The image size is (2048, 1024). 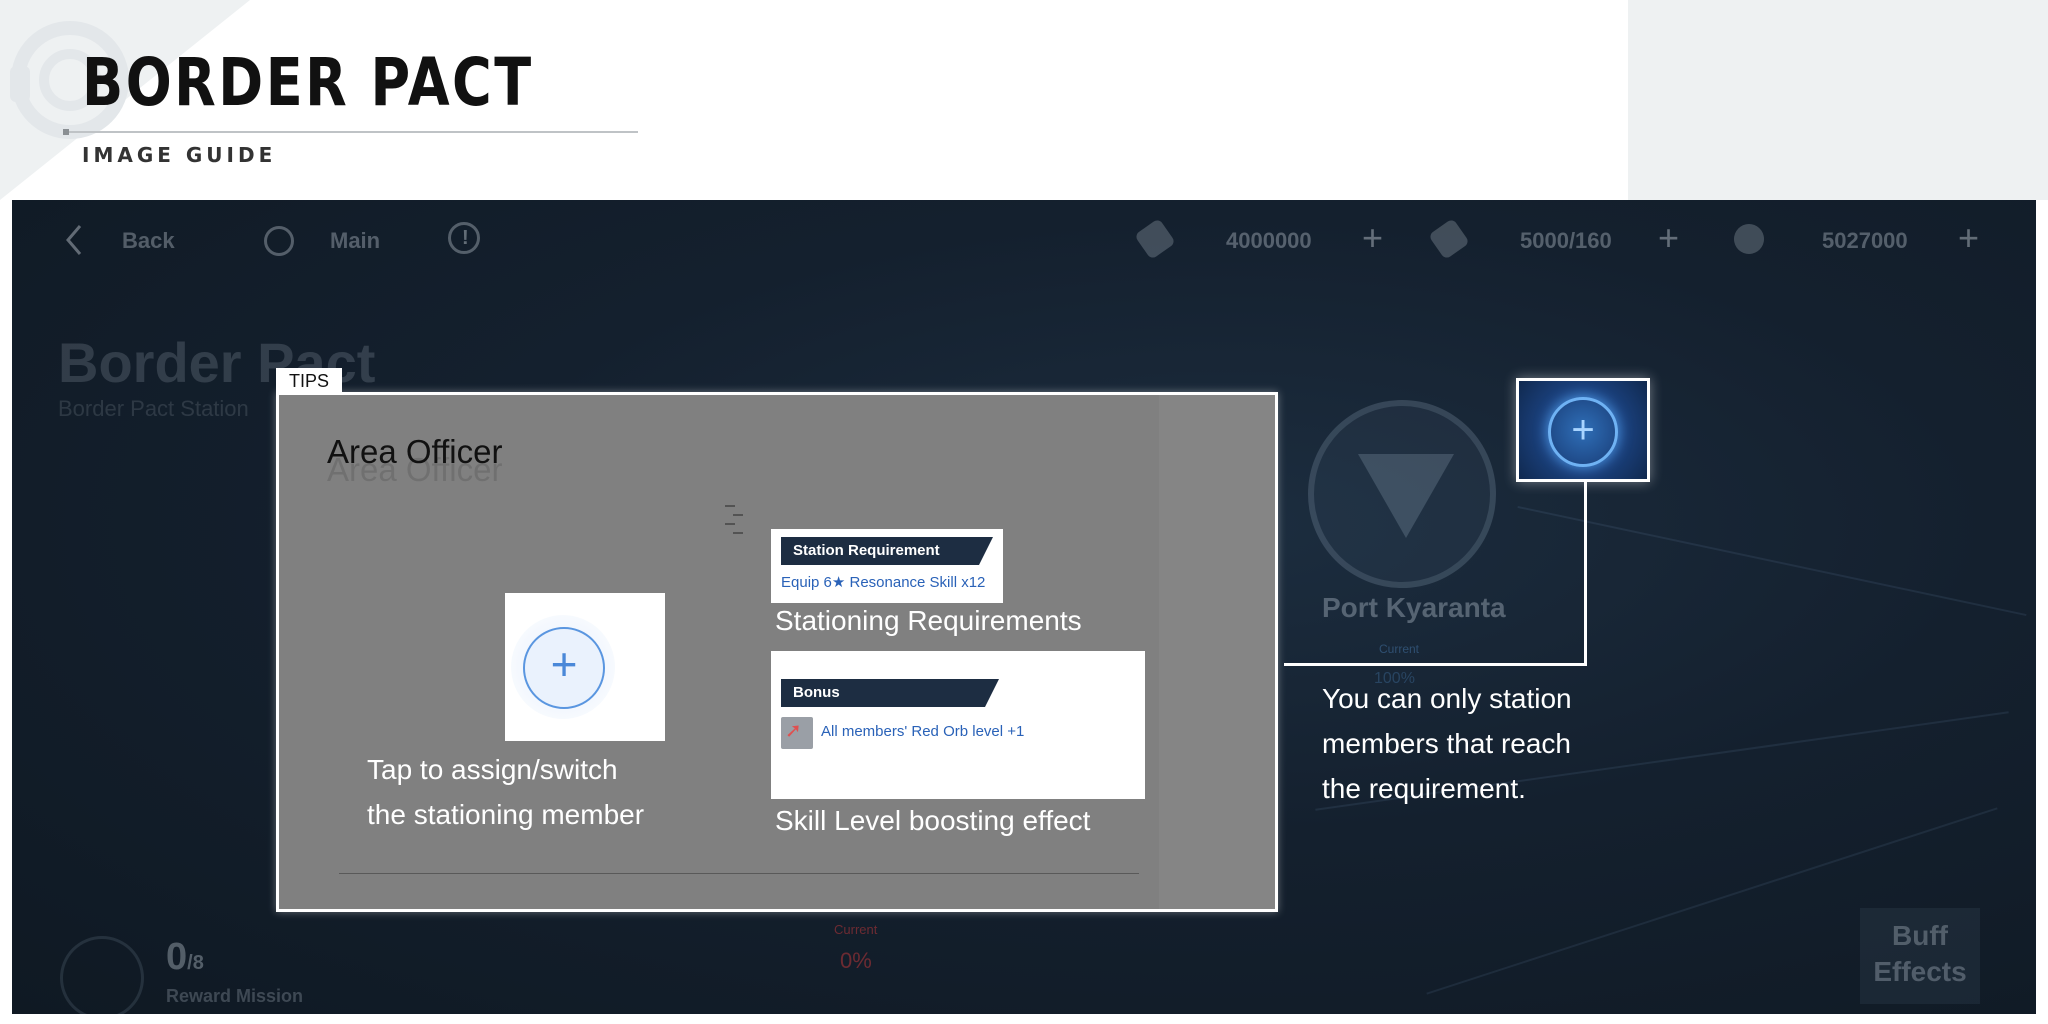 What do you see at coordinates (1920, 935) in the screenshot?
I see `buff-label-line1: Buff` at bounding box center [1920, 935].